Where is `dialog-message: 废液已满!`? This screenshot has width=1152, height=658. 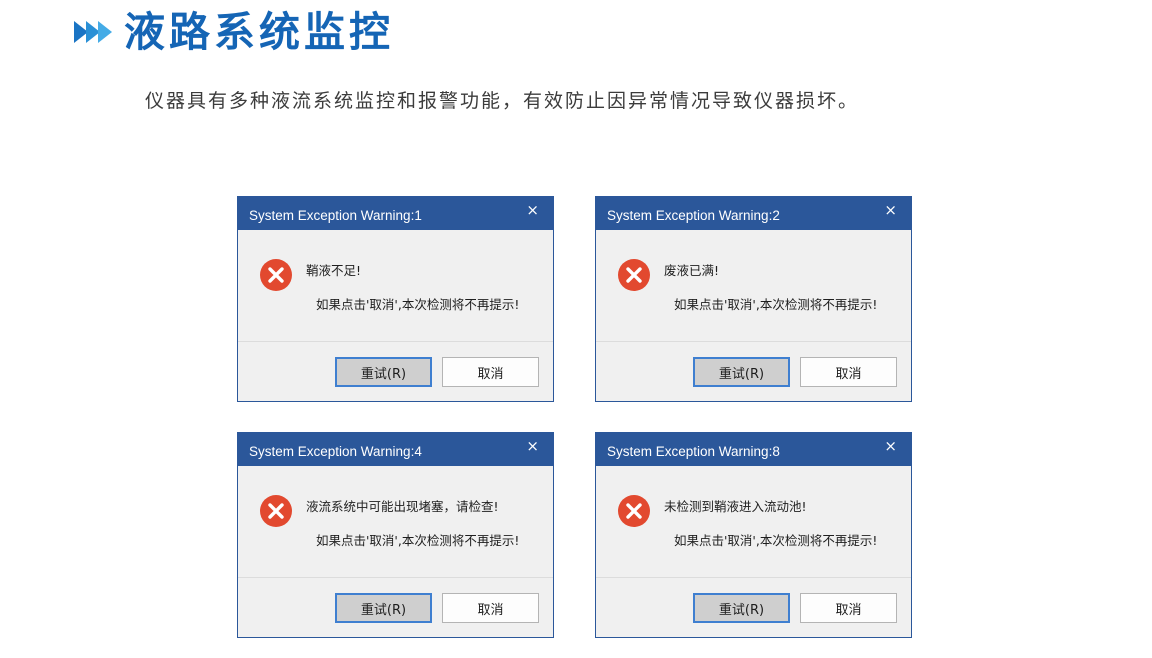 dialog-message: 废液已满! is located at coordinates (692, 270).